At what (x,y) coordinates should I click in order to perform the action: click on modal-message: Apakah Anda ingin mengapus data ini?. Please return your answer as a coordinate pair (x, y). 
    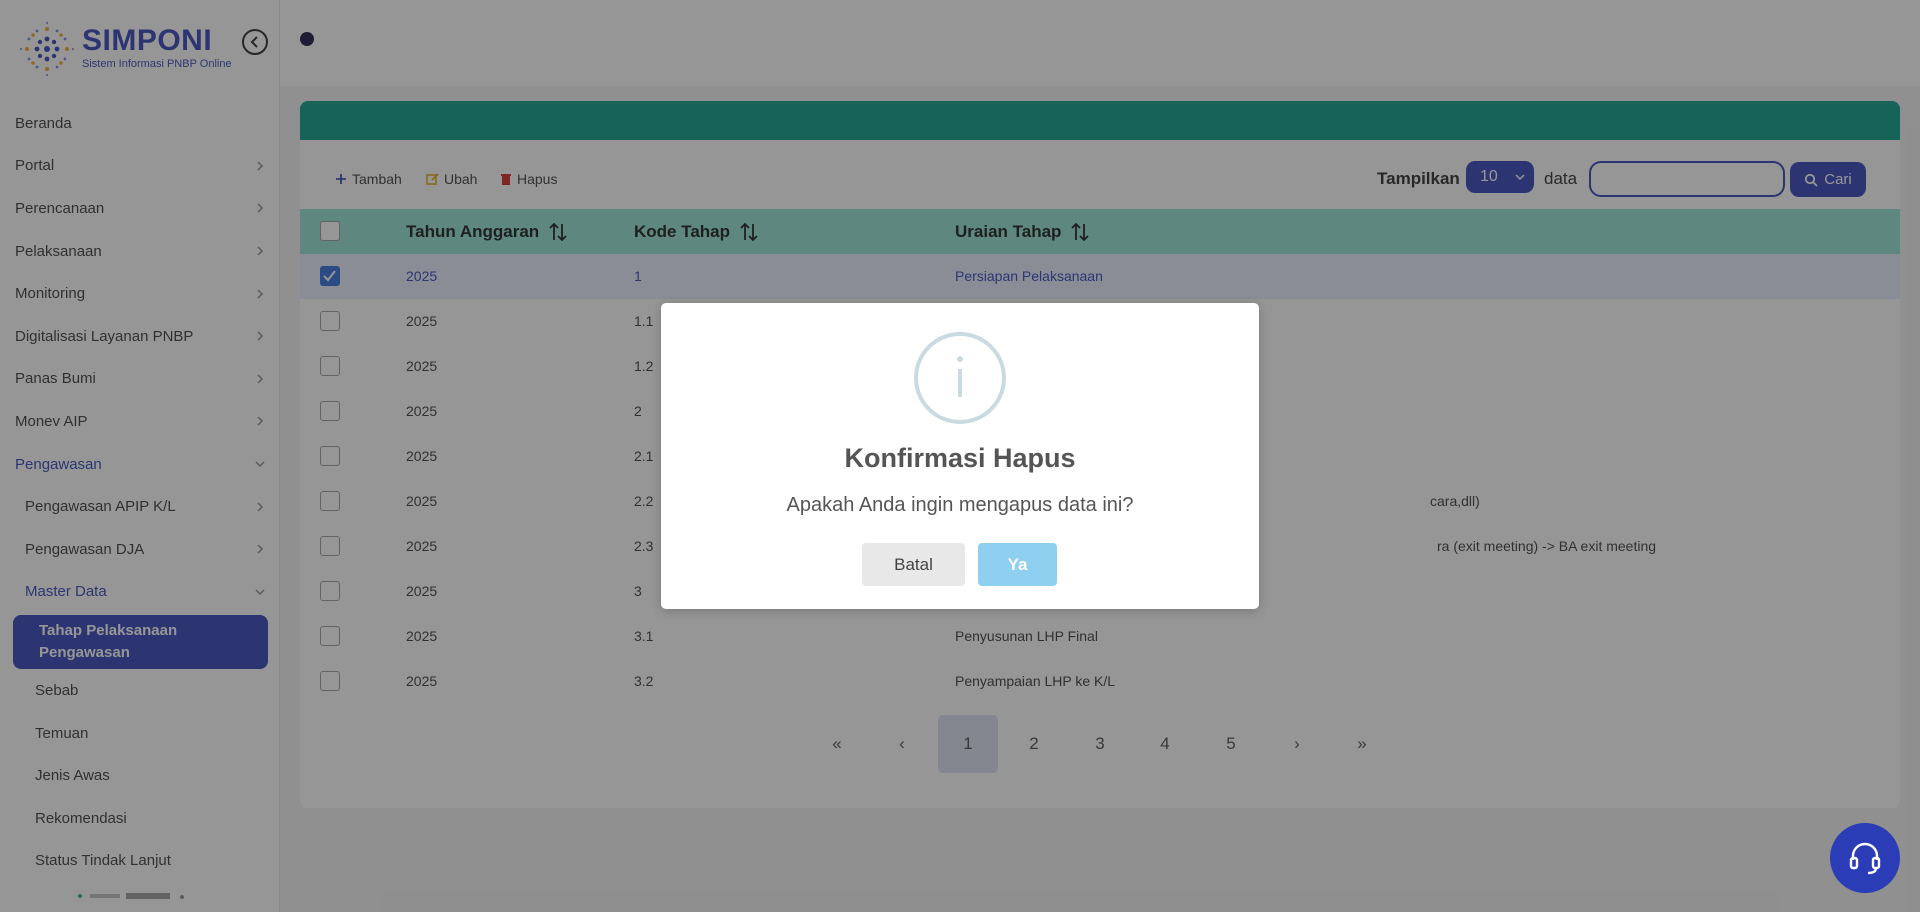
    Looking at the image, I should click on (960, 505).